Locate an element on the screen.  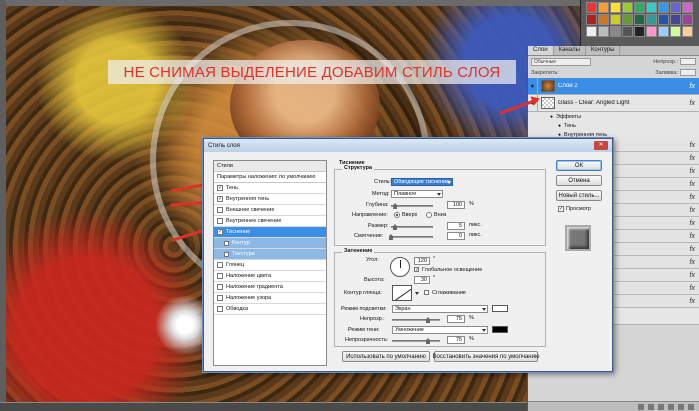
angle-input: 120 is located at coordinates (422, 261).